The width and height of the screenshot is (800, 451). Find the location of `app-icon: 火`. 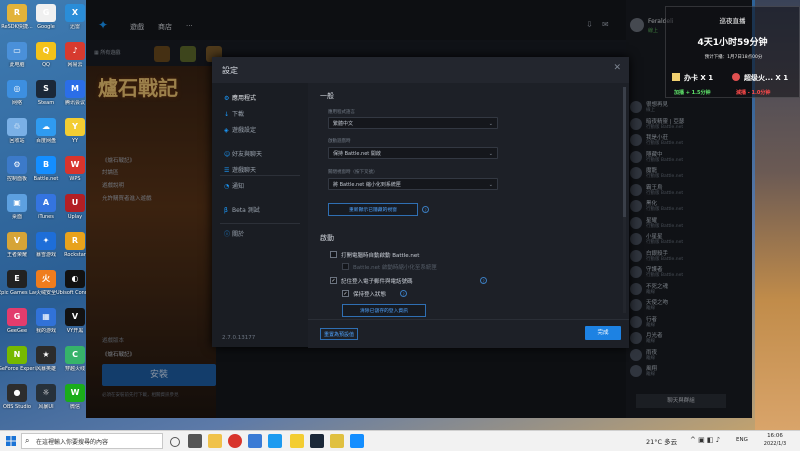

app-icon: 火 is located at coordinates (46, 279).